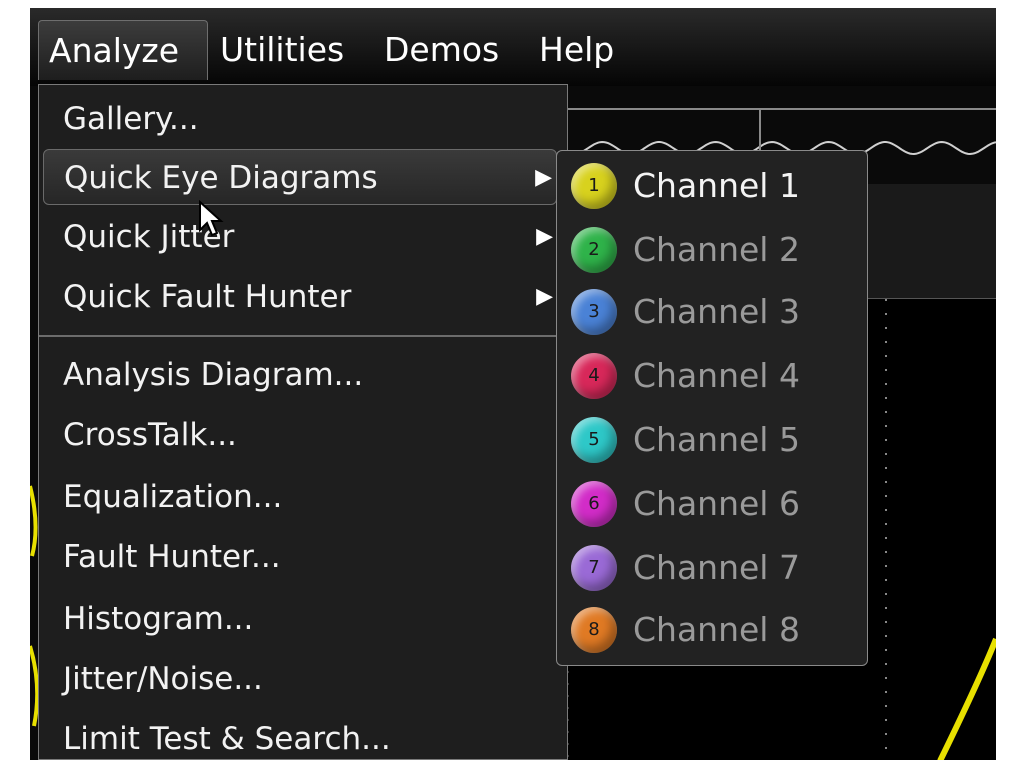 Image resolution: width=1024 pixels, height=768 pixels. What do you see at coordinates (282, 50) in the screenshot?
I see `menu-utilities: Utilities` at bounding box center [282, 50].